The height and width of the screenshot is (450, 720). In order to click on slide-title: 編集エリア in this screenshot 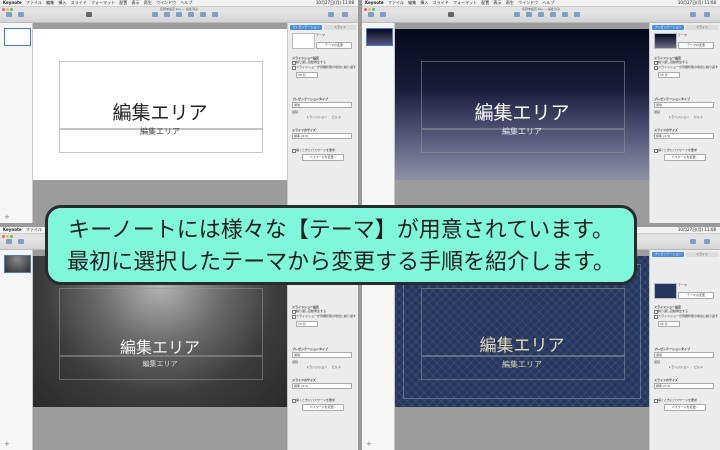, I will do `click(522, 113)`.